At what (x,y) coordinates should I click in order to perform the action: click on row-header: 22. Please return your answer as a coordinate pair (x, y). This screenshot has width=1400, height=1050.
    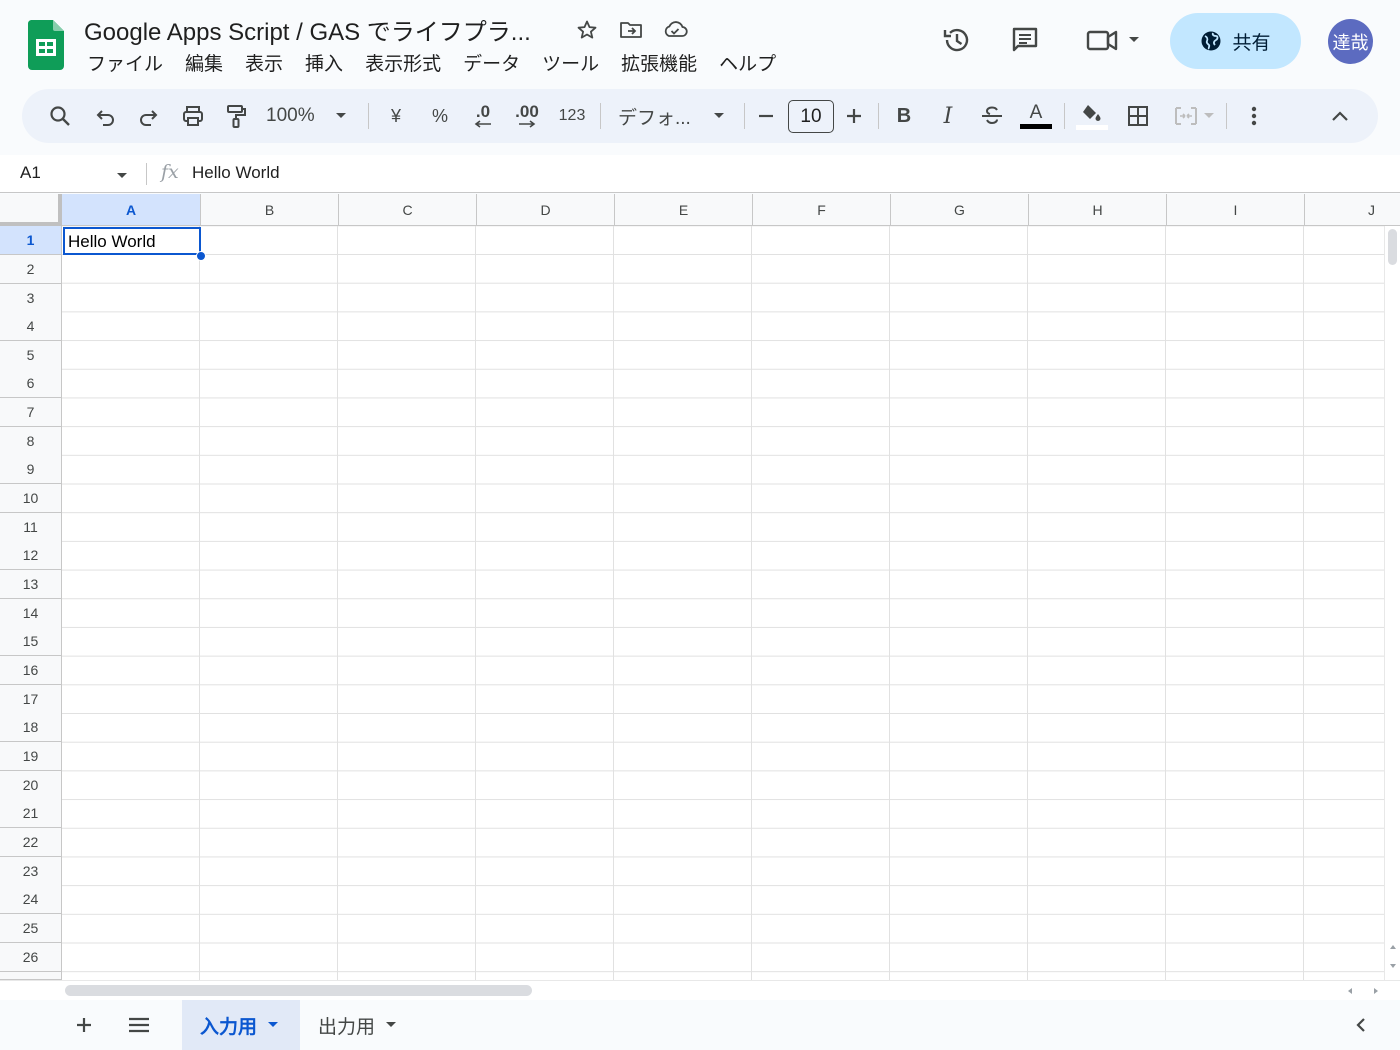
    Looking at the image, I should click on (31, 842).